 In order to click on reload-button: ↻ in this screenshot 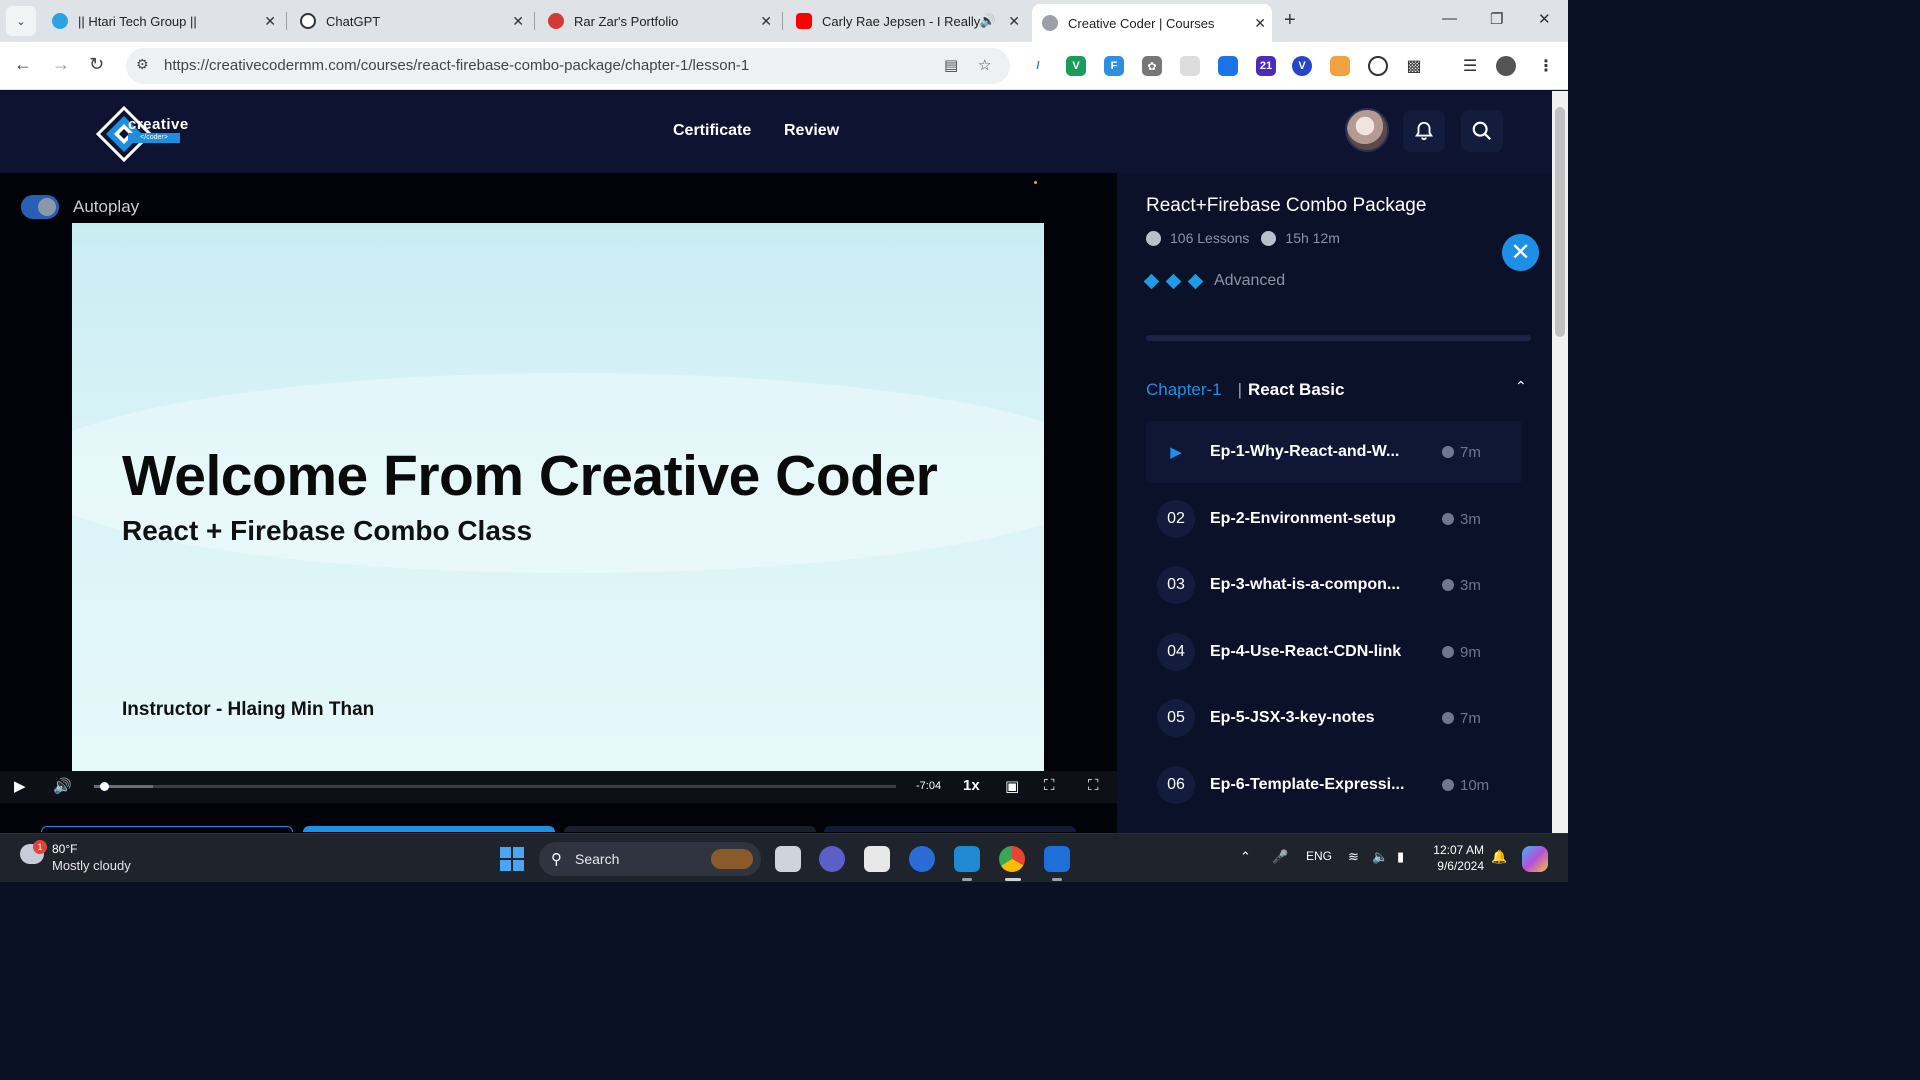, I will do `click(96, 64)`.